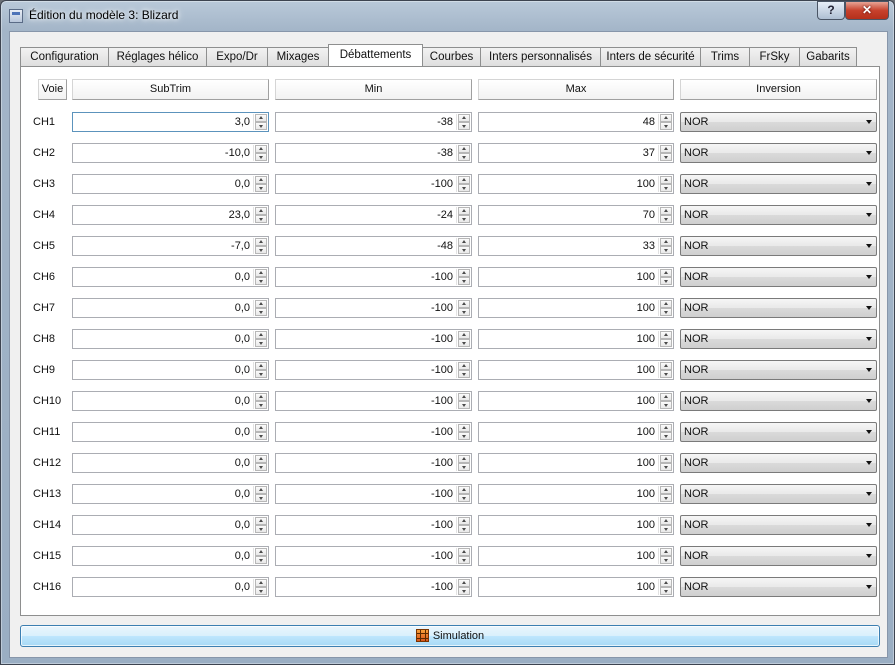 The image size is (895, 665). I want to click on tab-gabarits: Gabarits, so click(828, 56).